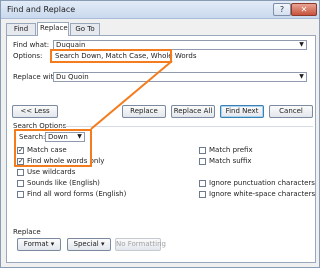 The width and height of the screenshot is (320, 268). What do you see at coordinates (41, 9) in the screenshot?
I see `window-title: Find and Replace` at bounding box center [41, 9].